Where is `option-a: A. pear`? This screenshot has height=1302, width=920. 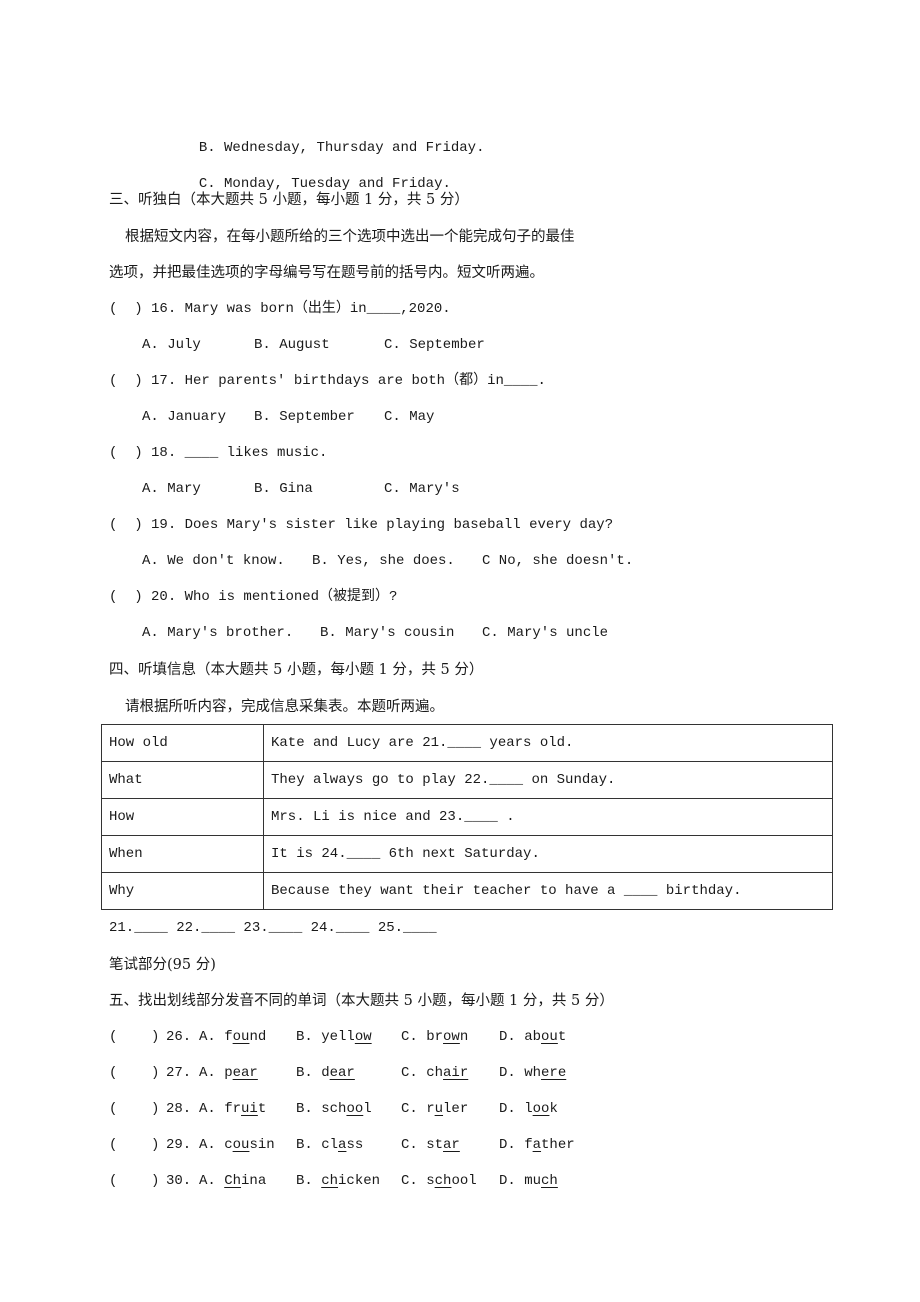
option-a: A. pear is located at coordinates (228, 1073).